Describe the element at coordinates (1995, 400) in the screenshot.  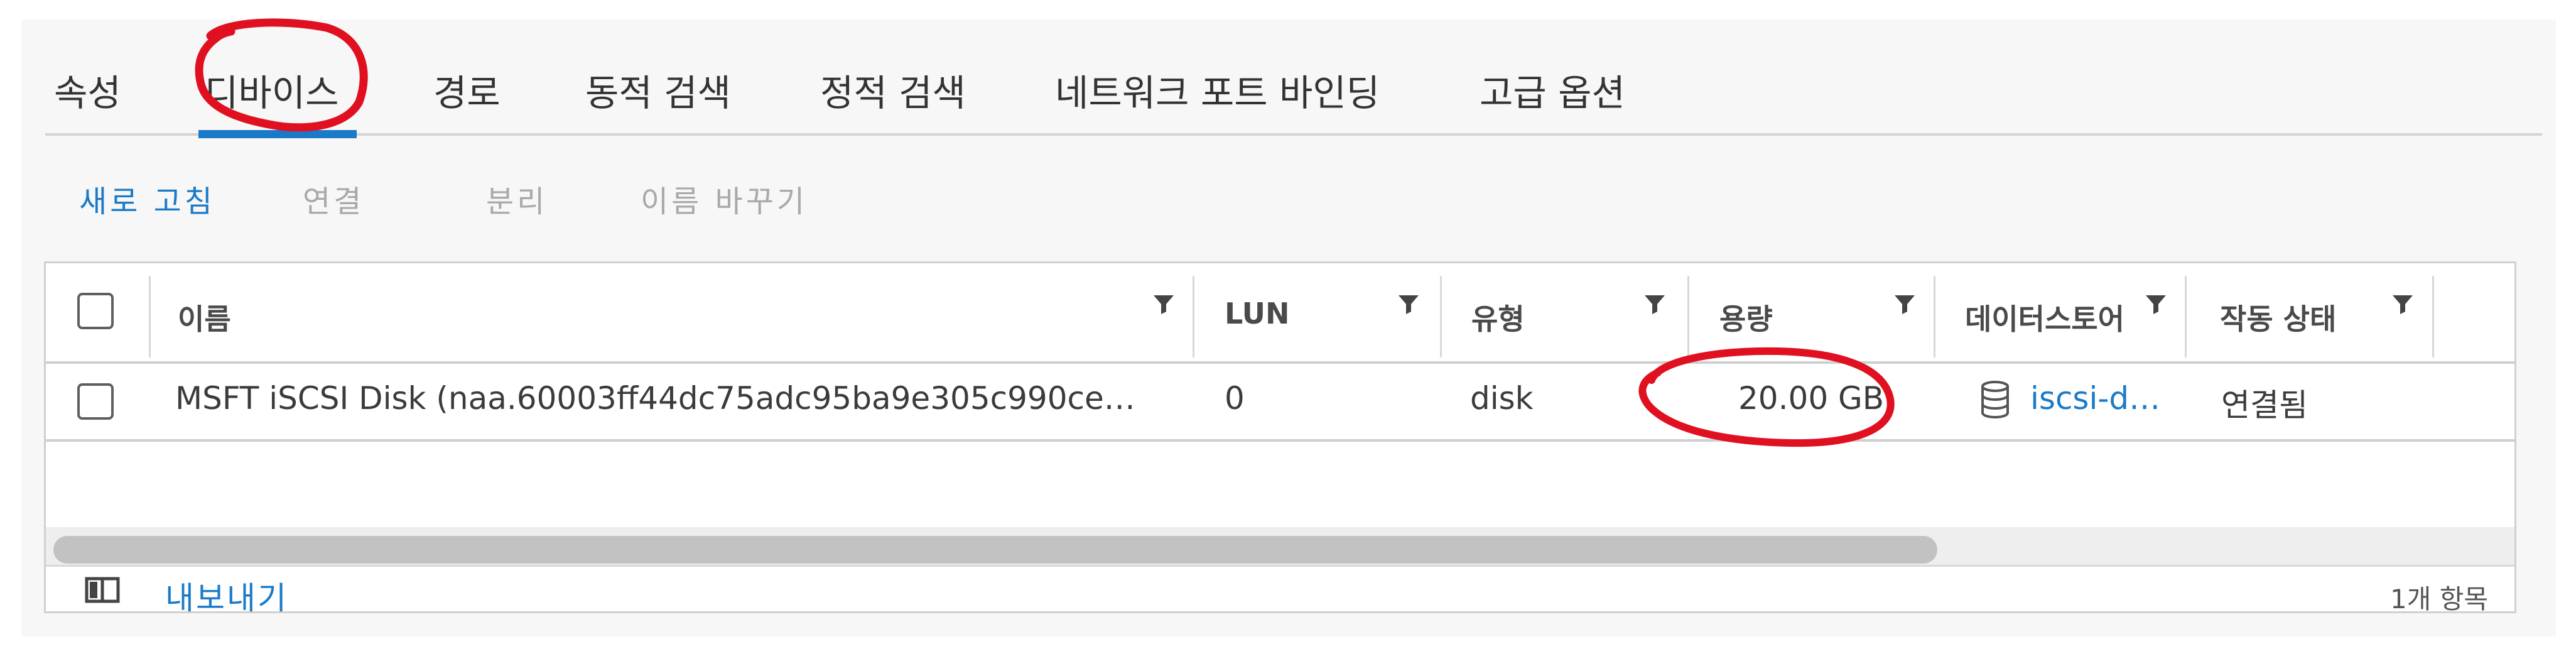
I see `datastore-icon` at that location.